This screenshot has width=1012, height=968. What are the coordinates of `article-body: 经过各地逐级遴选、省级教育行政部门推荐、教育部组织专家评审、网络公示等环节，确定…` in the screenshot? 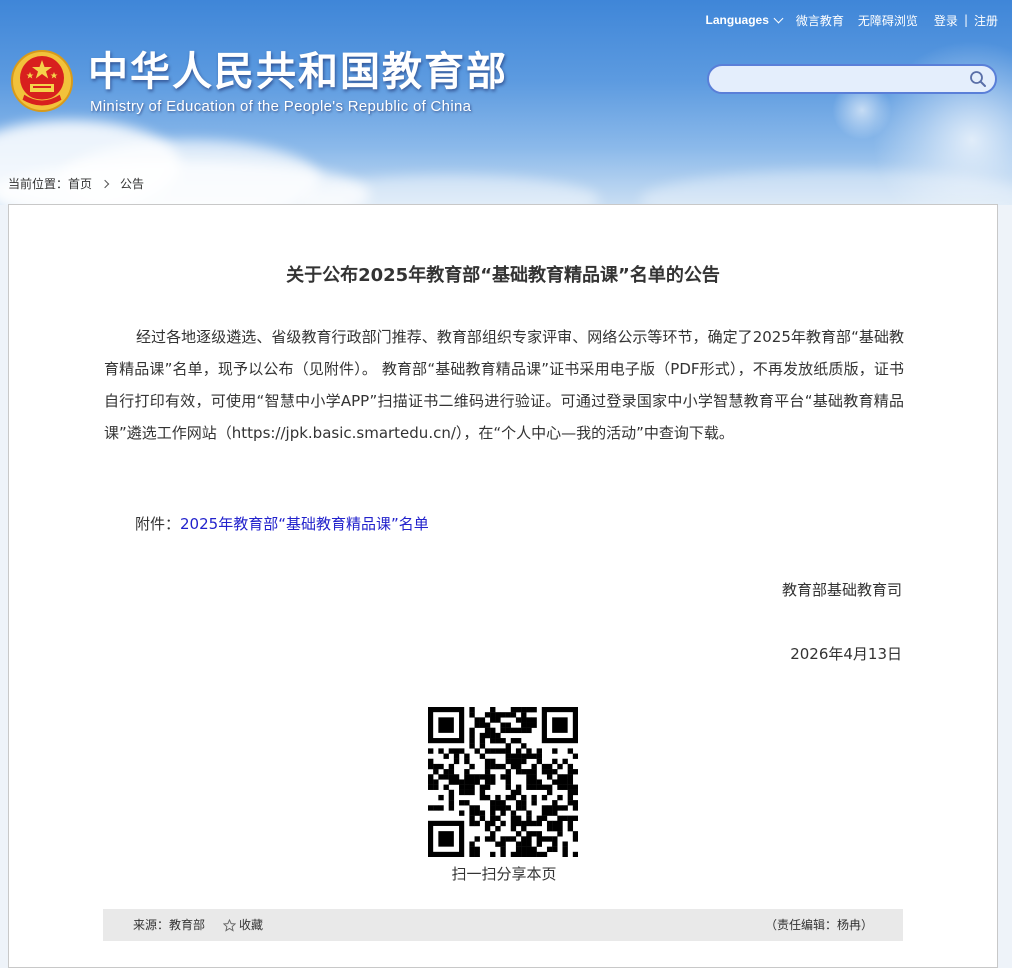 It's located at (504, 385).